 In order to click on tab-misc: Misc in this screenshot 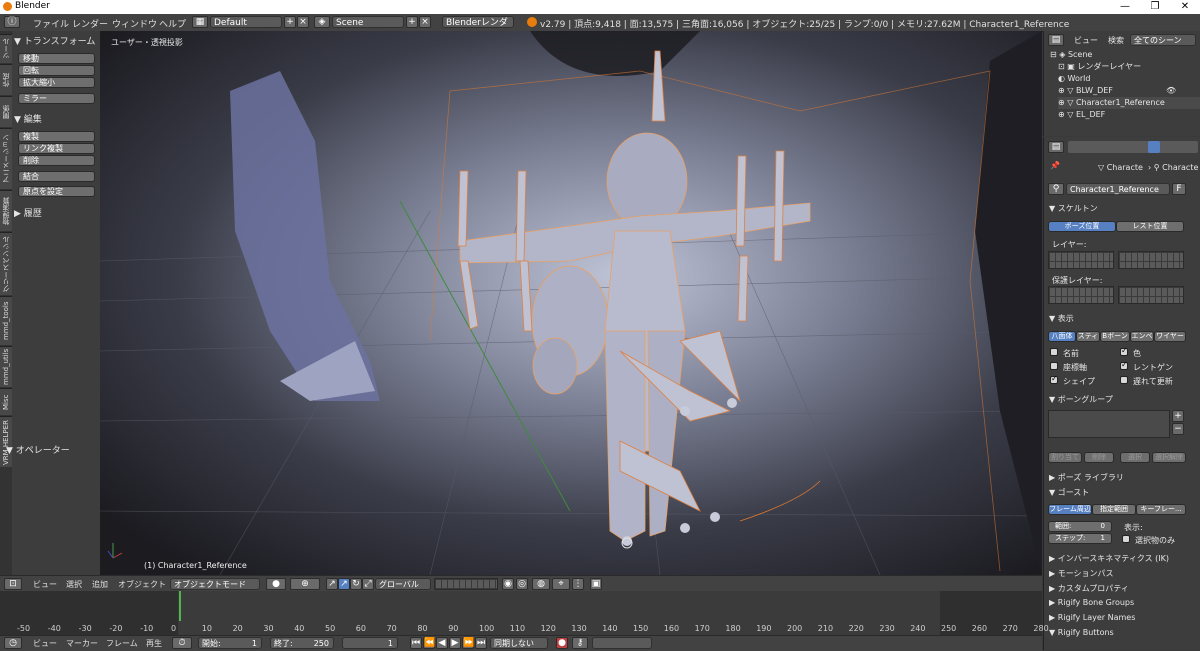, I will do `click(6, 401)`.